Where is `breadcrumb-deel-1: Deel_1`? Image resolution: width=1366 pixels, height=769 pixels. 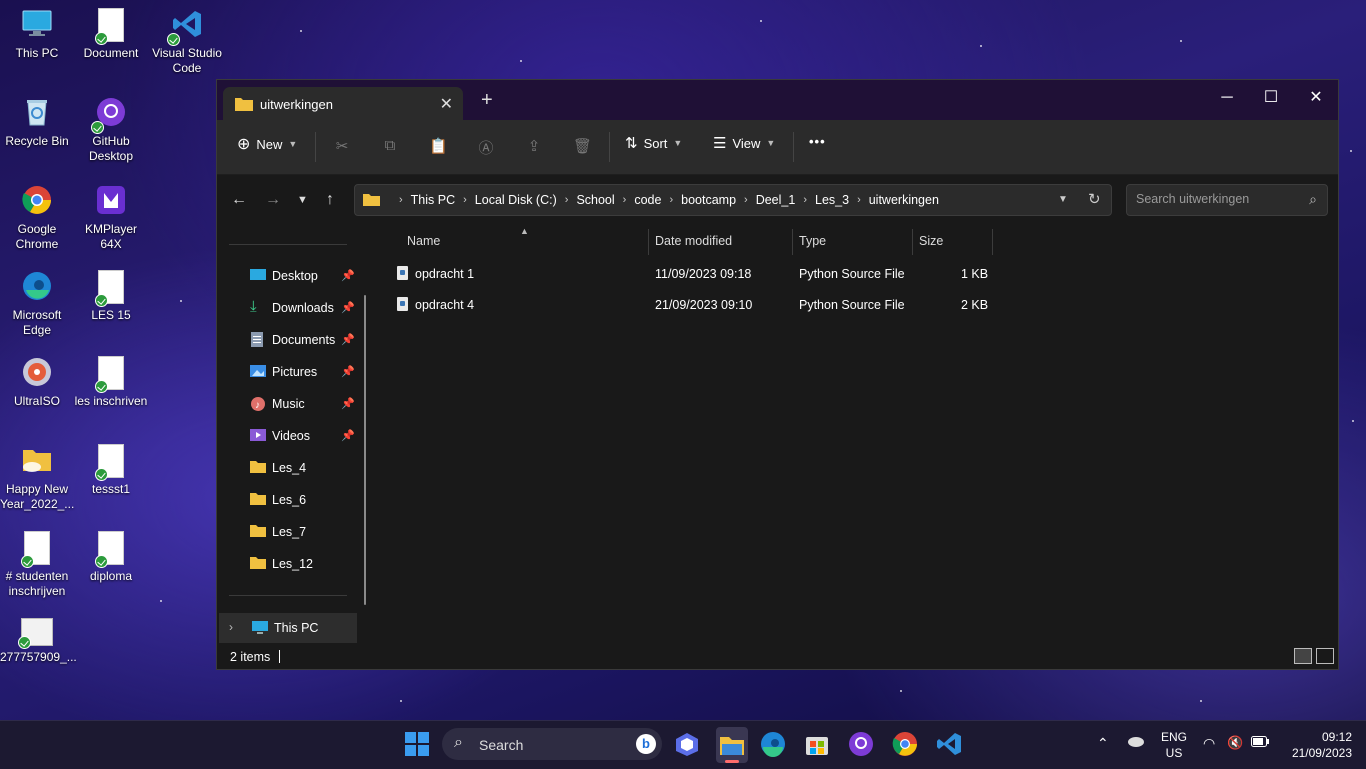 breadcrumb-deel-1: Deel_1 is located at coordinates (776, 200).